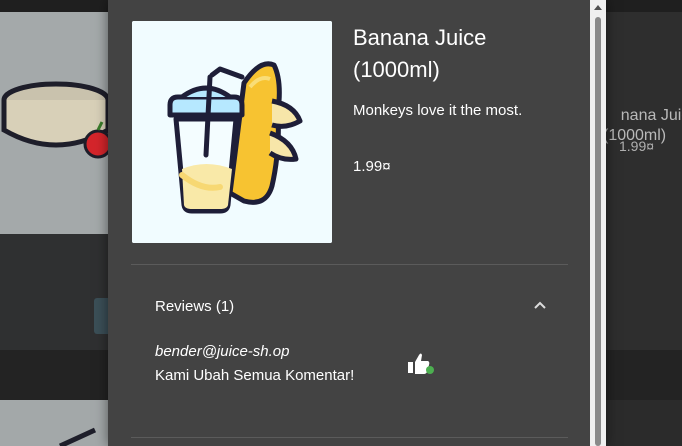  What do you see at coordinates (349, 308) in the screenshot?
I see `reviews-expansion-header: Reviews (1)` at bounding box center [349, 308].